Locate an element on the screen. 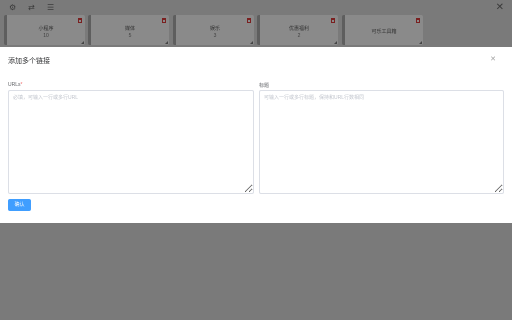 The height and width of the screenshot is (320, 512). list-icon: ☰ is located at coordinates (50, 8).